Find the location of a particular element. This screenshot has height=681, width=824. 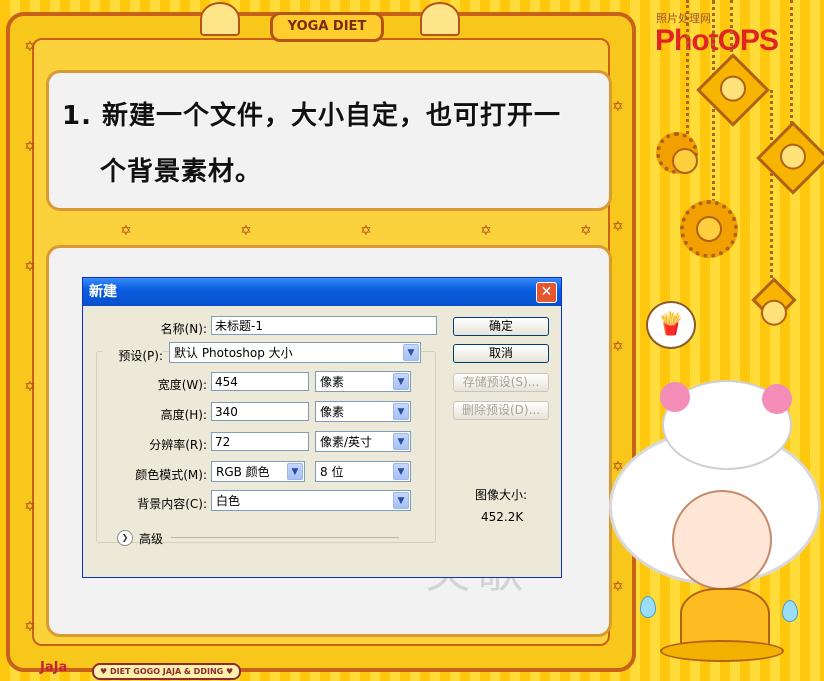

color-mode-label: 颜色模式(M): is located at coordinates (171, 475).